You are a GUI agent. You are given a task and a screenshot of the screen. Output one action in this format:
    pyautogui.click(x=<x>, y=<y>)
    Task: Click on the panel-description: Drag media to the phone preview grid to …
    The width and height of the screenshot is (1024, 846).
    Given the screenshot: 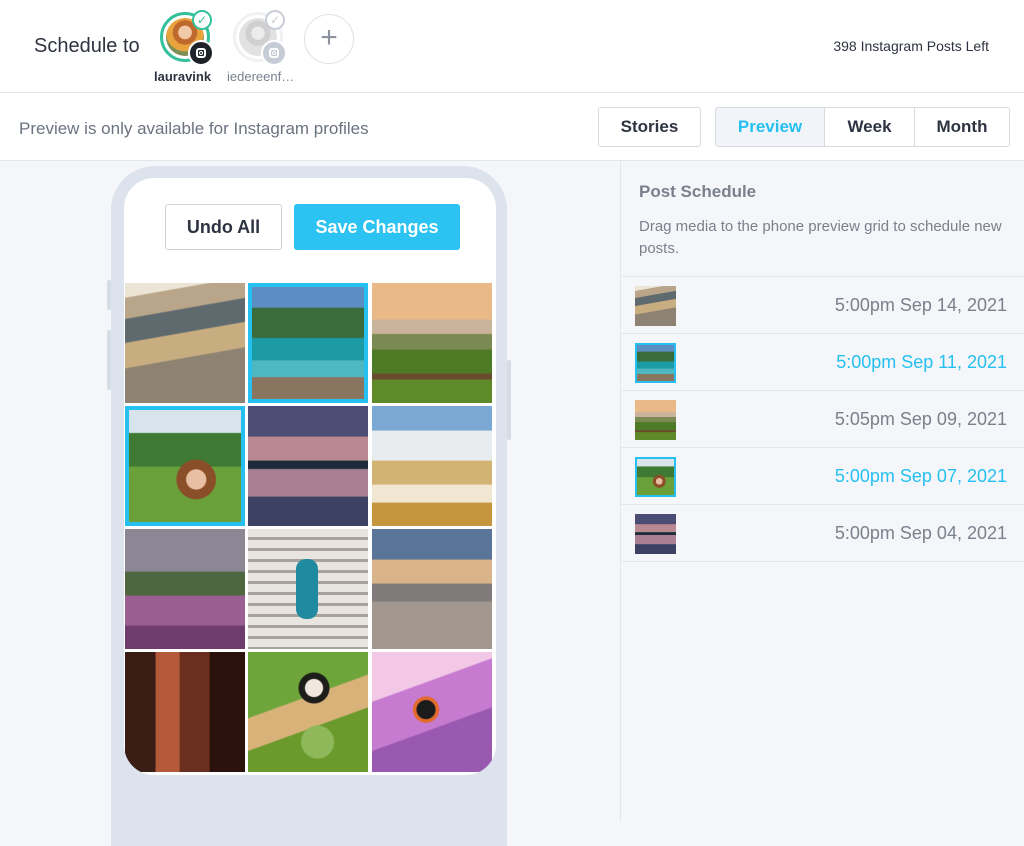 What is the action you would take?
    pyautogui.click(x=820, y=237)
    